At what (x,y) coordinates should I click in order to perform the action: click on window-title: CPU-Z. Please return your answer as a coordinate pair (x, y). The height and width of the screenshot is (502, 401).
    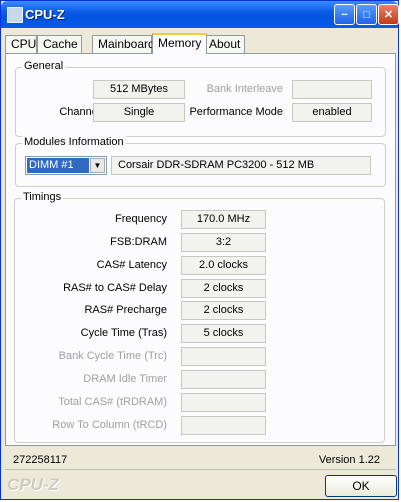
    Looking at the image, I should click on (45, 14).